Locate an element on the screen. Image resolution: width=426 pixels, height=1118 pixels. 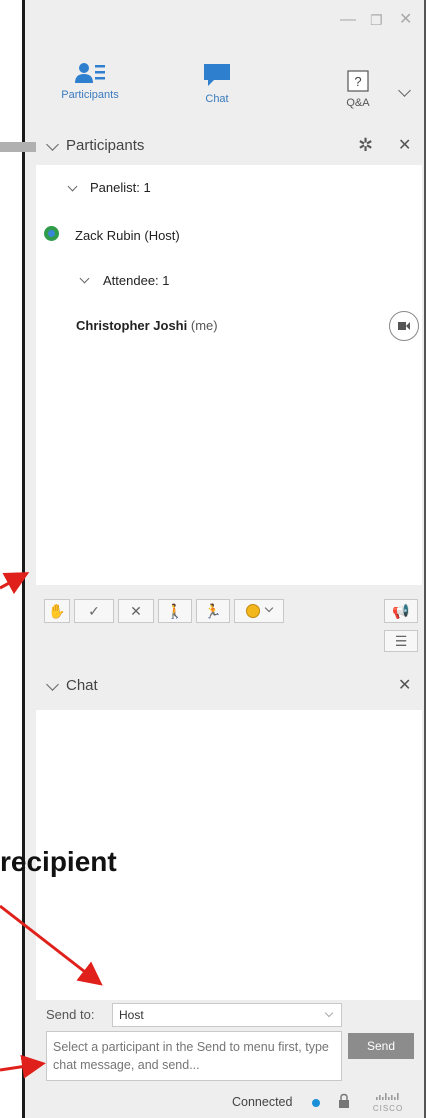
arrow-to-message-input is located at coordinates (23, 1066).